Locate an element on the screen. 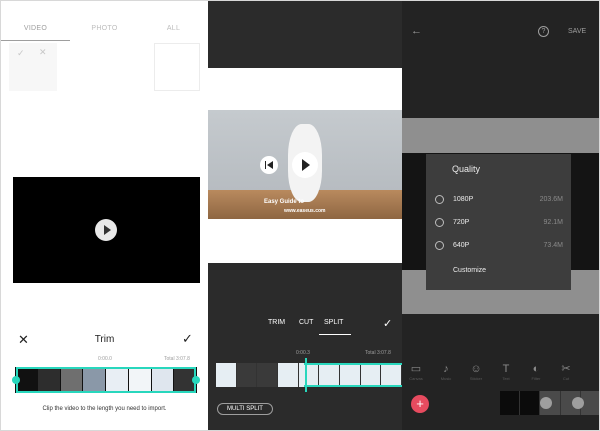  quality-title: Quality is located at coordinates (466, 169).